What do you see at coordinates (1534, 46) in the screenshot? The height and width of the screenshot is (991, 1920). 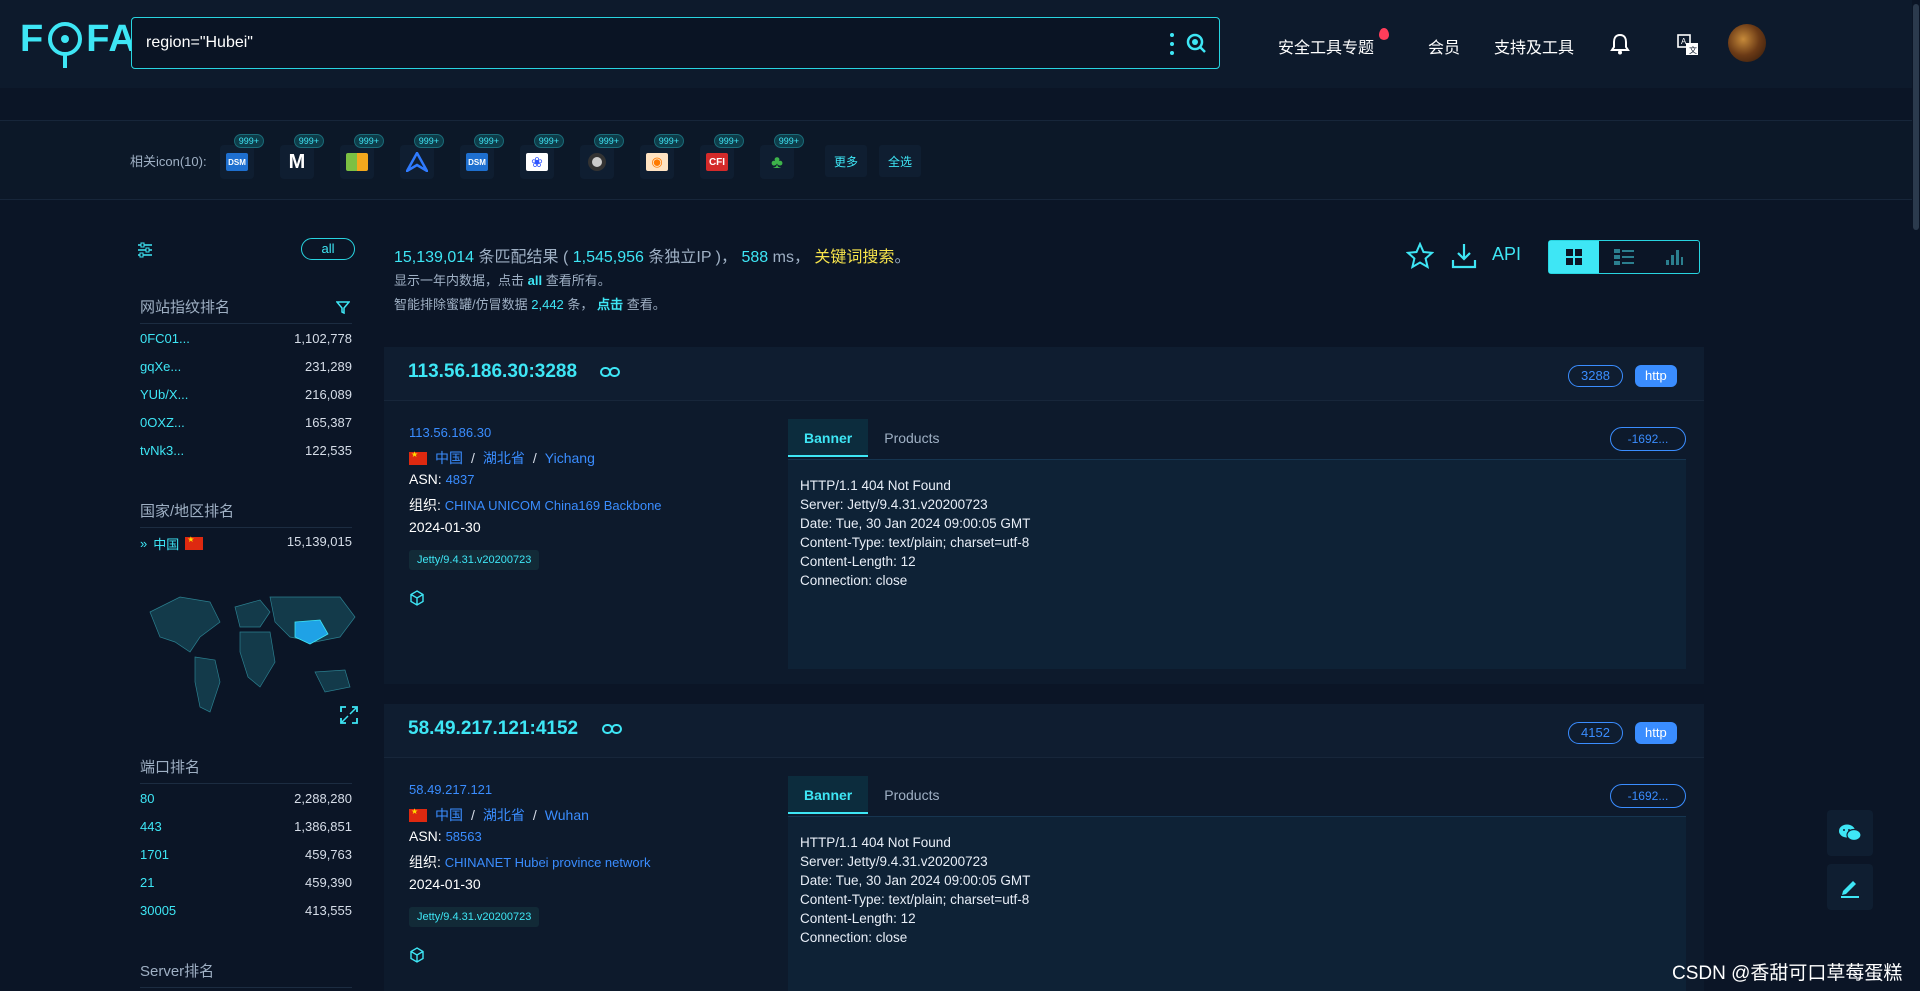 I see `nav-support-tools: 支持及工具` at bounding box center [1534, 46].